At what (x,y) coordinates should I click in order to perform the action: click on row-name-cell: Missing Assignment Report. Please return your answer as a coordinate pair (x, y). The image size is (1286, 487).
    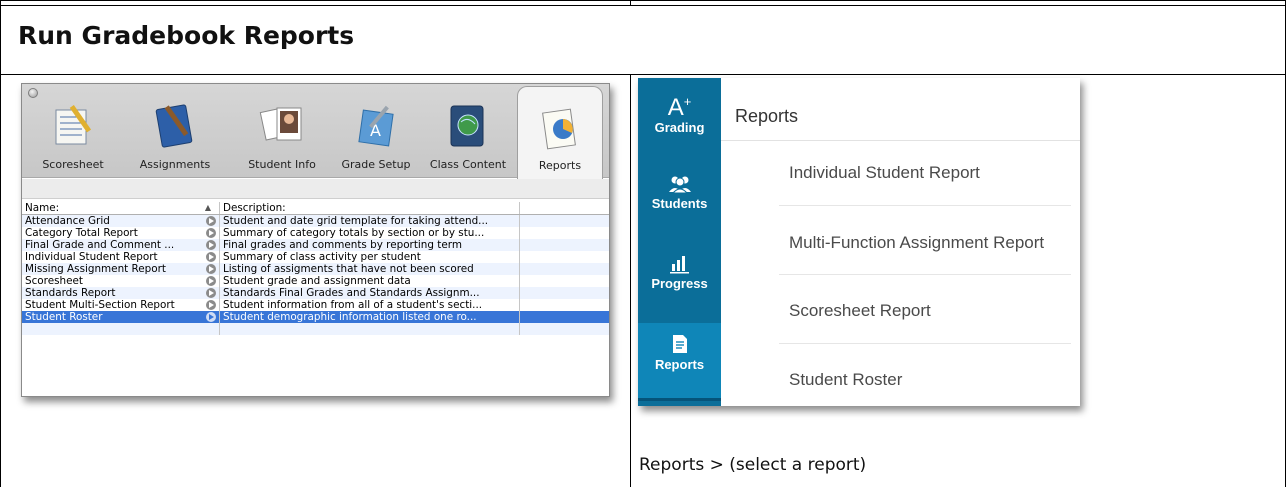
    Looking at the image, I should click on (121, 269).